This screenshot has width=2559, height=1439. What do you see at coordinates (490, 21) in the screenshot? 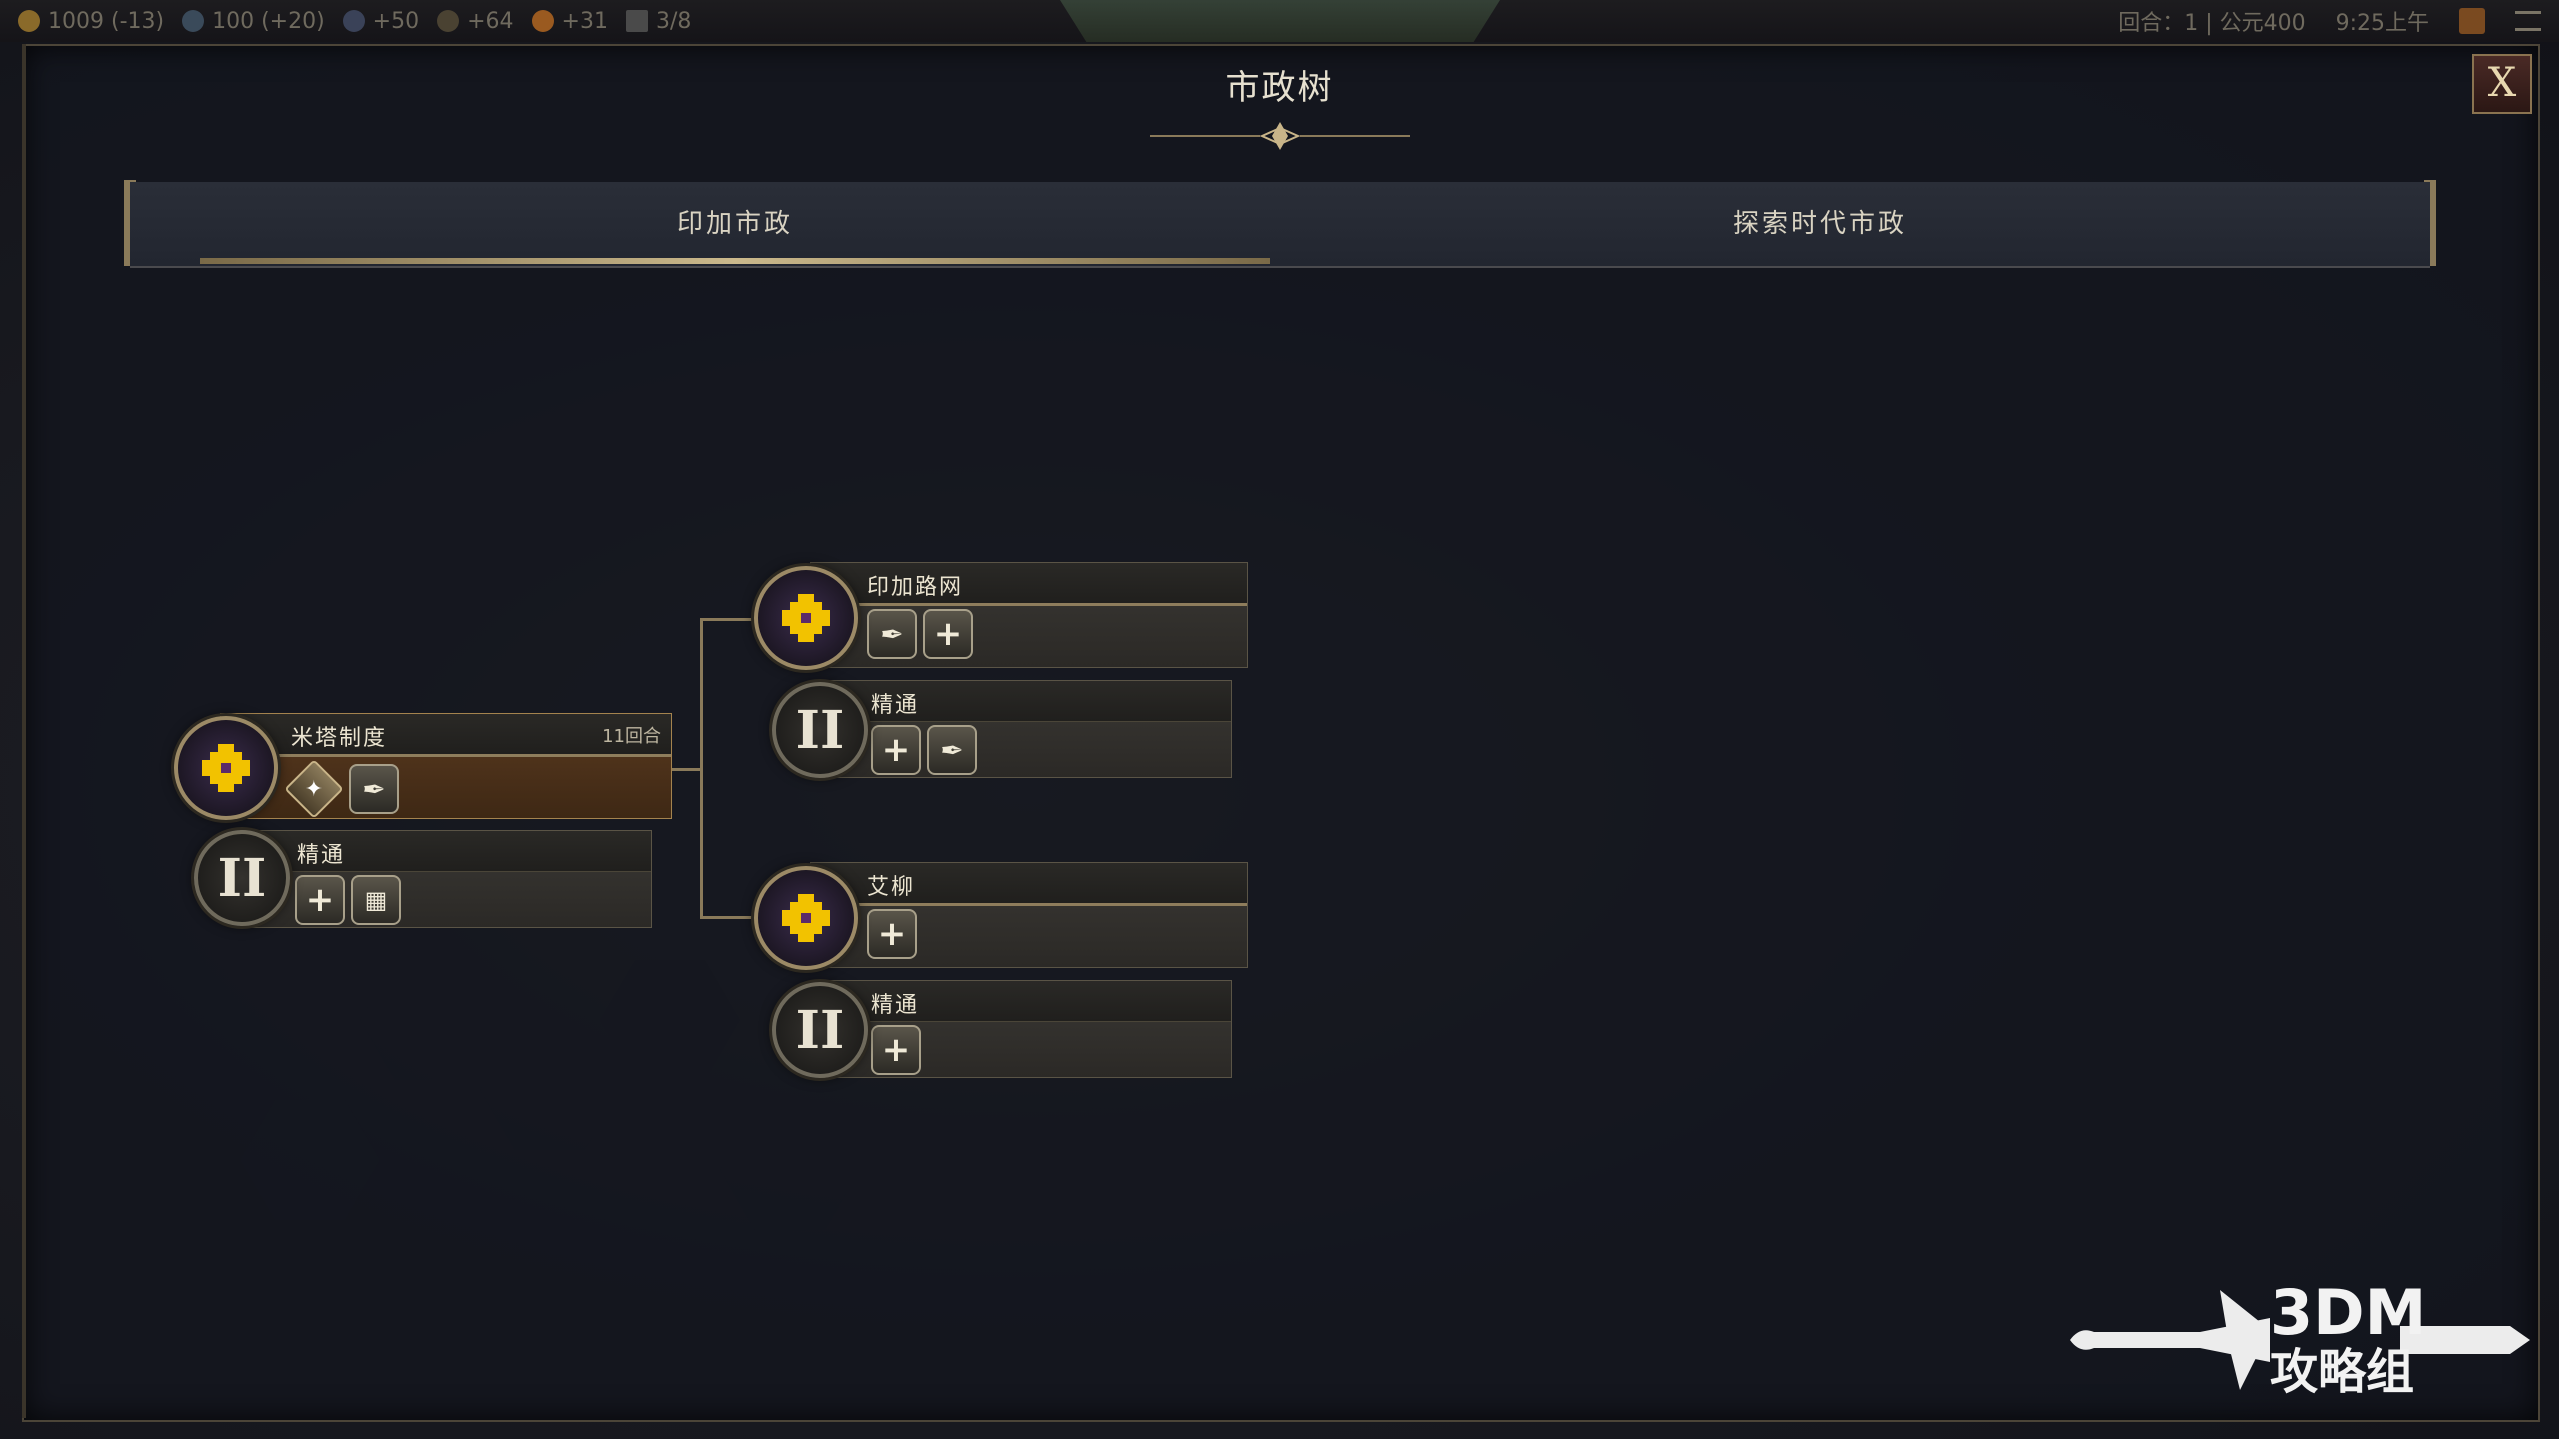
I see `happiness-value: +64` at bounding box center [490, 21].